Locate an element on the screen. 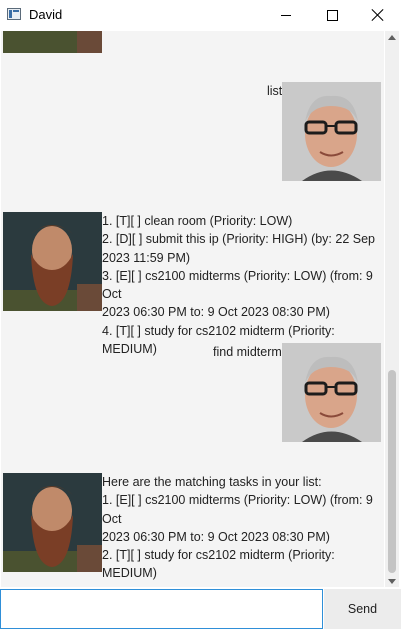 The height and width of the screenshot is (629, 401). maximize-icon is located at coordinates (332, 15).